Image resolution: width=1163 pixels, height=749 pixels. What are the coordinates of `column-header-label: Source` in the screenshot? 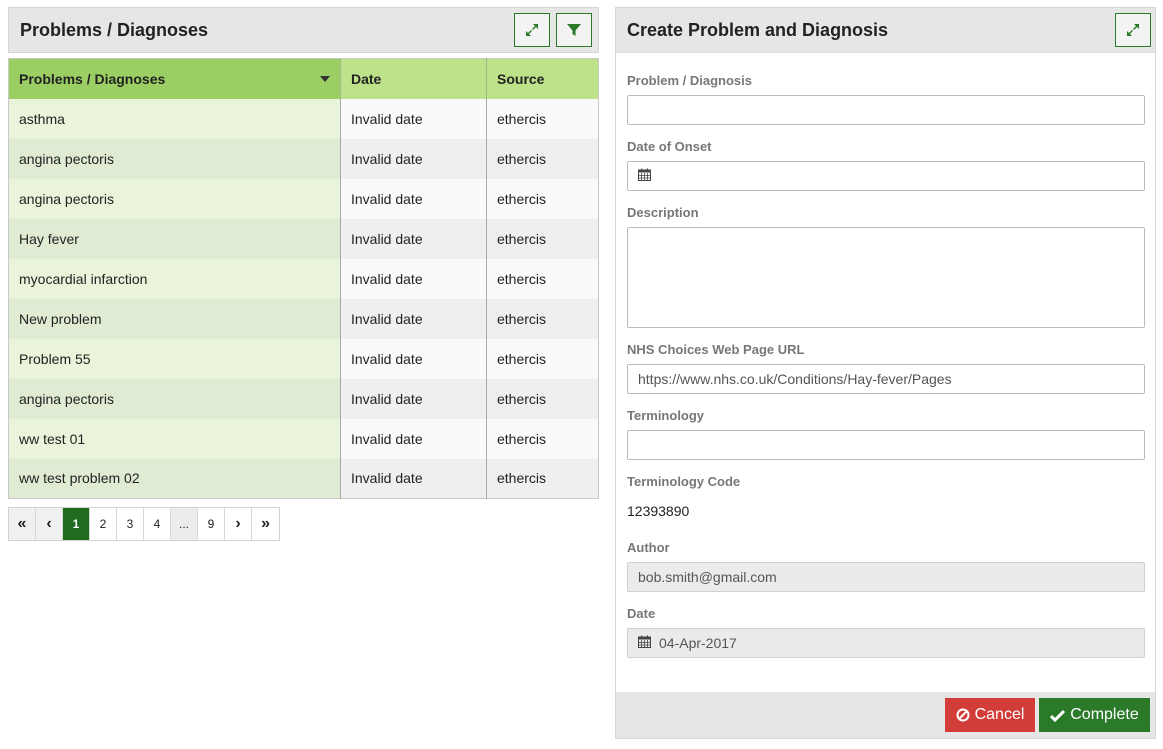 It's located at (521, 78).